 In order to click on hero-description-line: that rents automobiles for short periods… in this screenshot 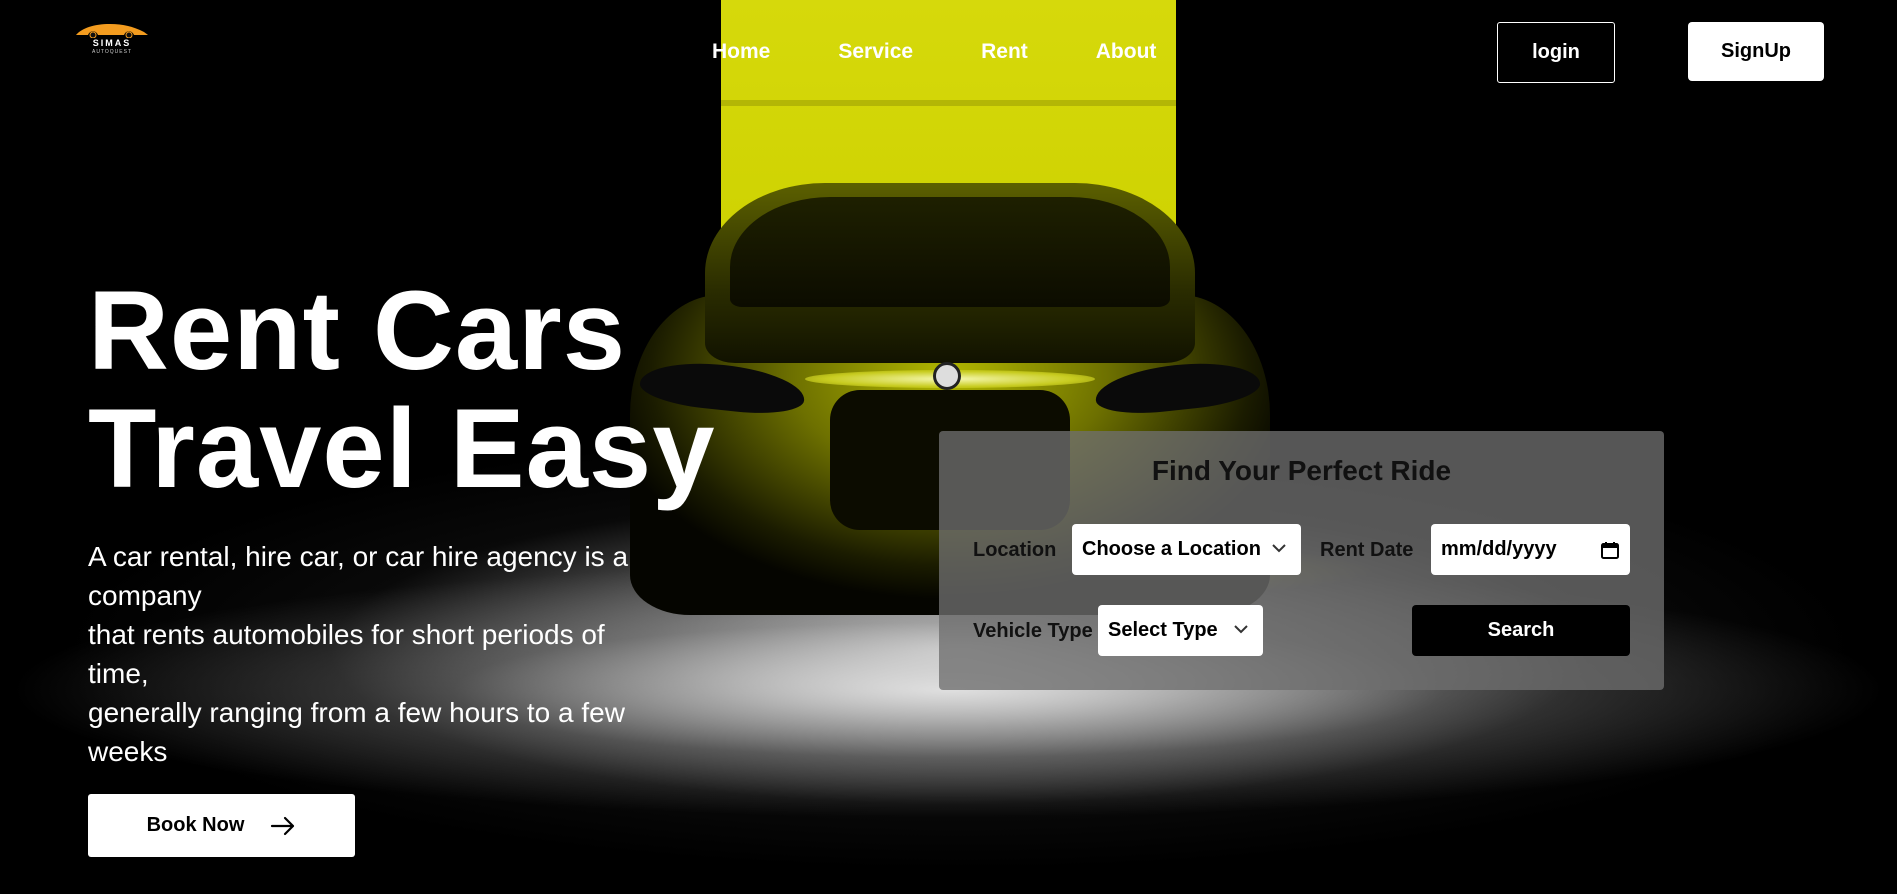, I will do `click(346, 634)`.